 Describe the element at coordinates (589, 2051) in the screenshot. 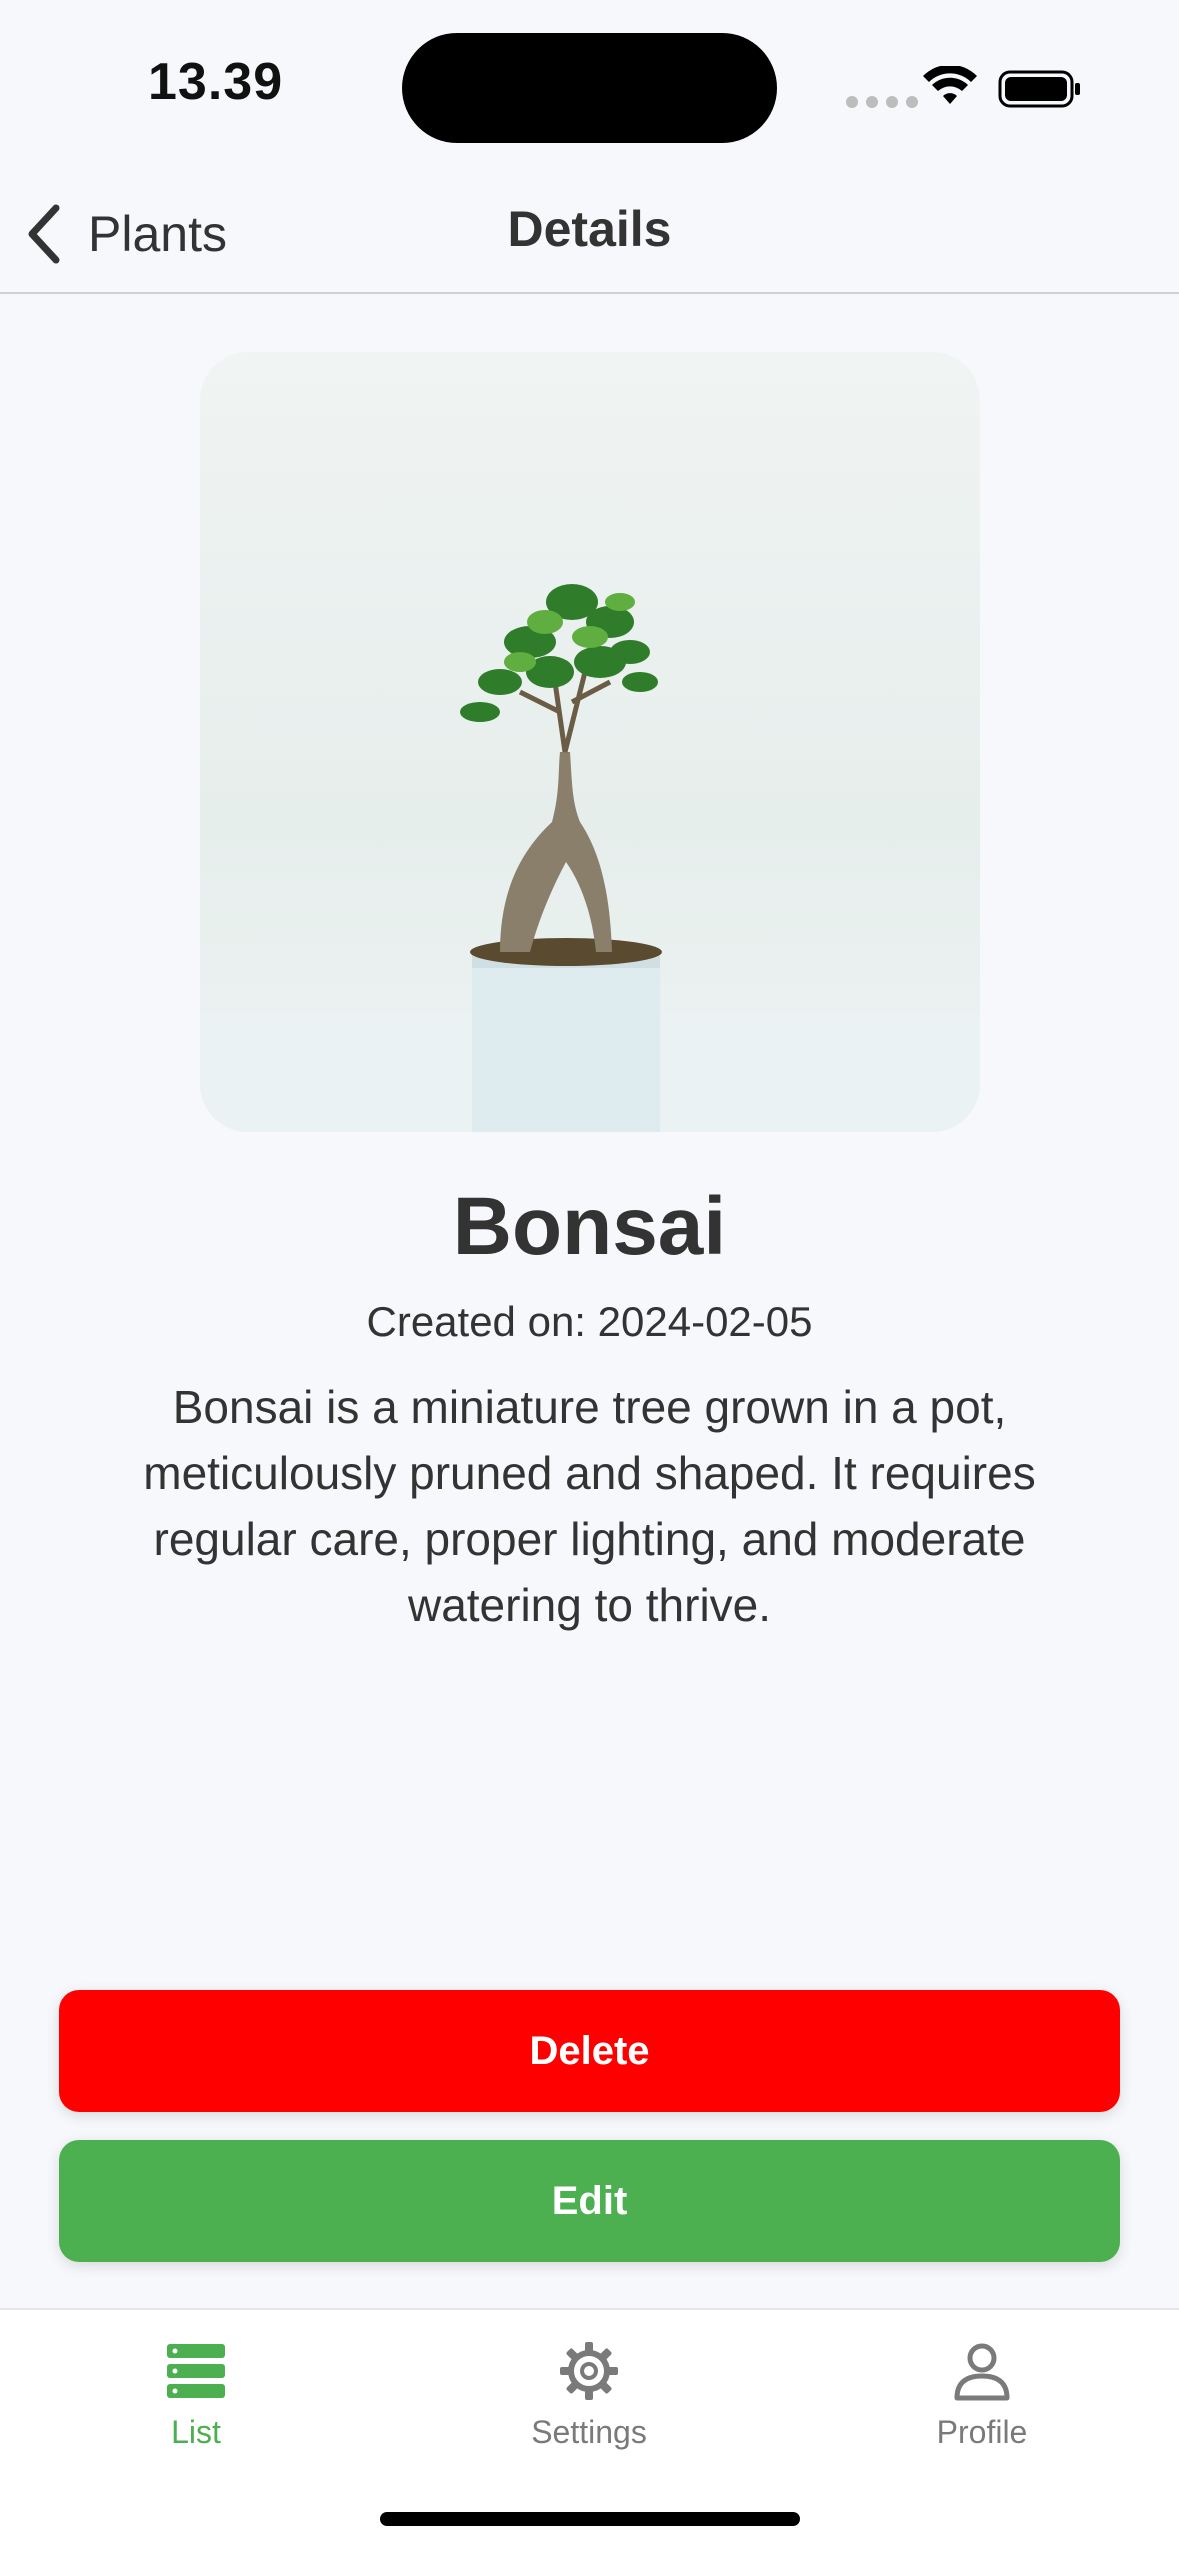

I see `delete-button: Delete` at that location.